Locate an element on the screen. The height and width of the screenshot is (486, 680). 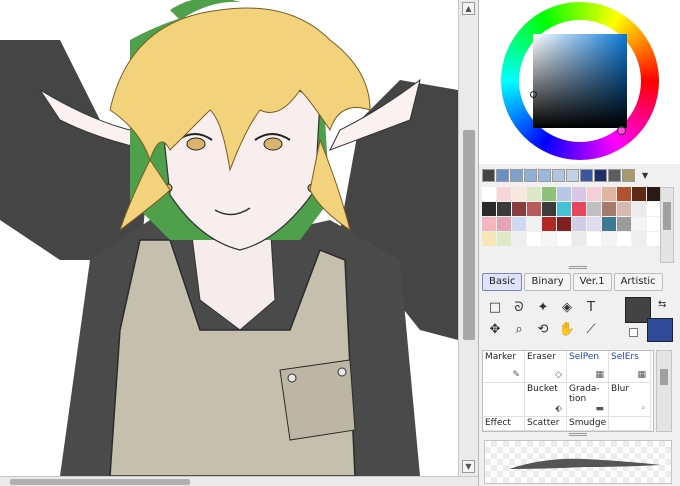
brush-grada-tion: Grada- tion ▬ is located at coordinates (588, 400).